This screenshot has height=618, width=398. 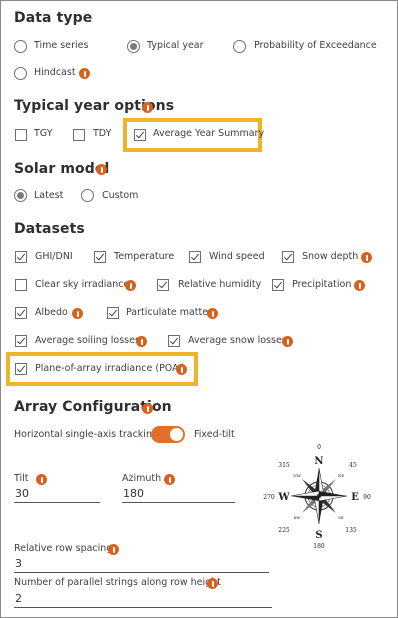 What do you see at coordinates (351, 530) in the screenshot?
I see `compass-deg-135: 135` at bounding box center [351, 530].